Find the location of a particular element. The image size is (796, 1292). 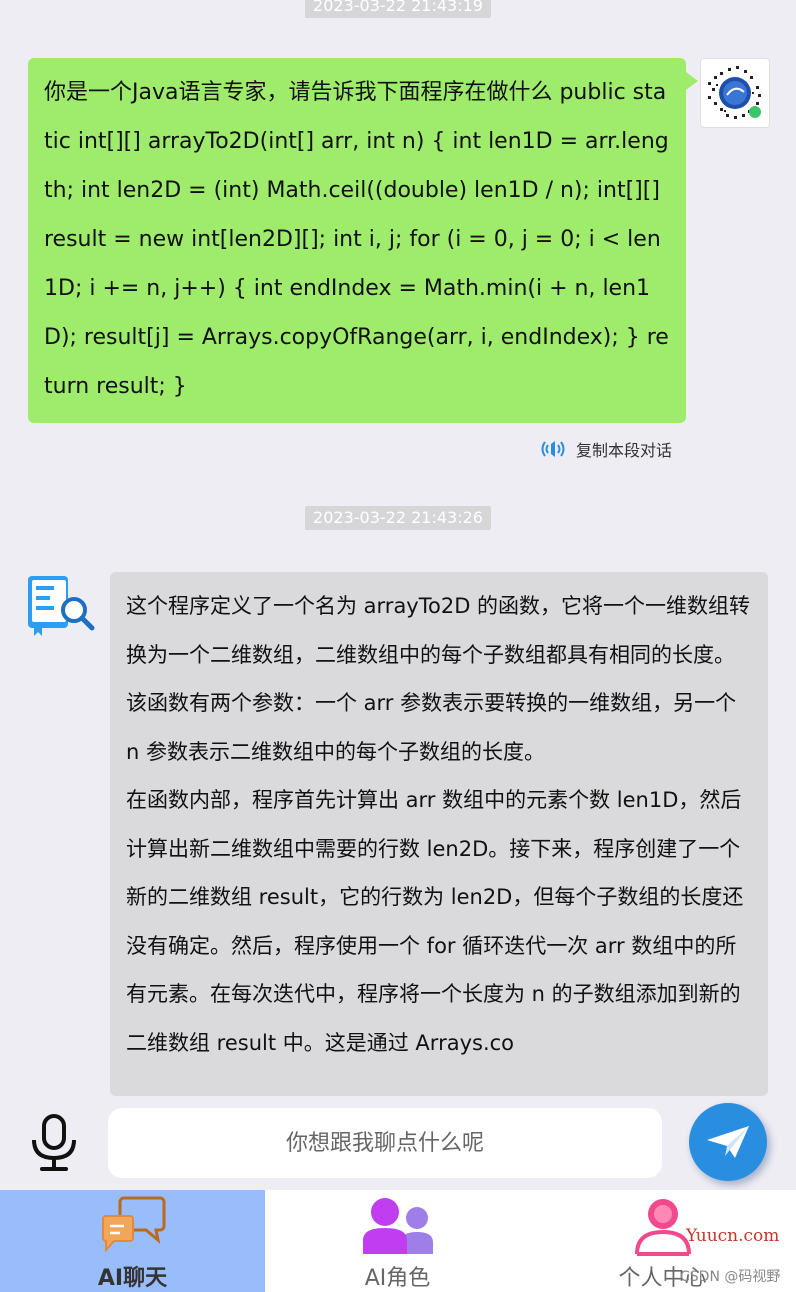

copy-conversation-button: 复制本段对话 is located at coordinates (606, 449).